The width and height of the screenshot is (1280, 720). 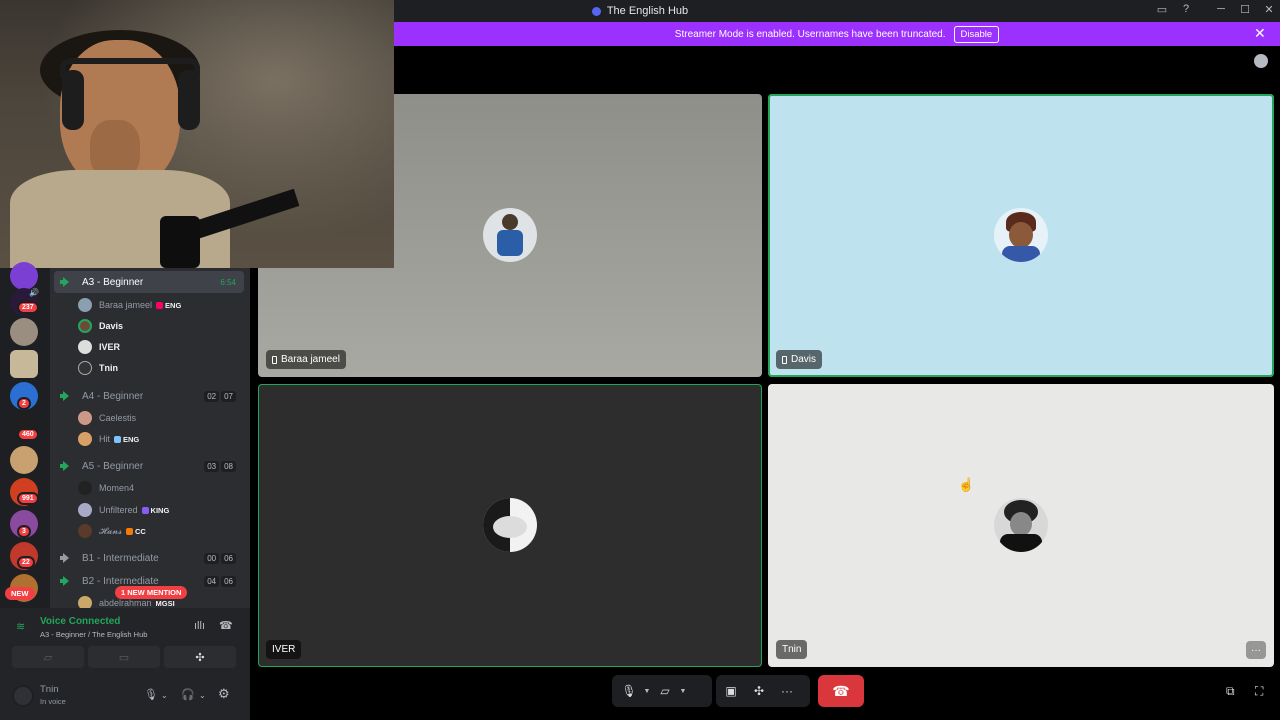 What do you see at coordinates (107, 418) in the screenshot?
I see `voice-user: Caelestis` at bounding box center [107, 418].